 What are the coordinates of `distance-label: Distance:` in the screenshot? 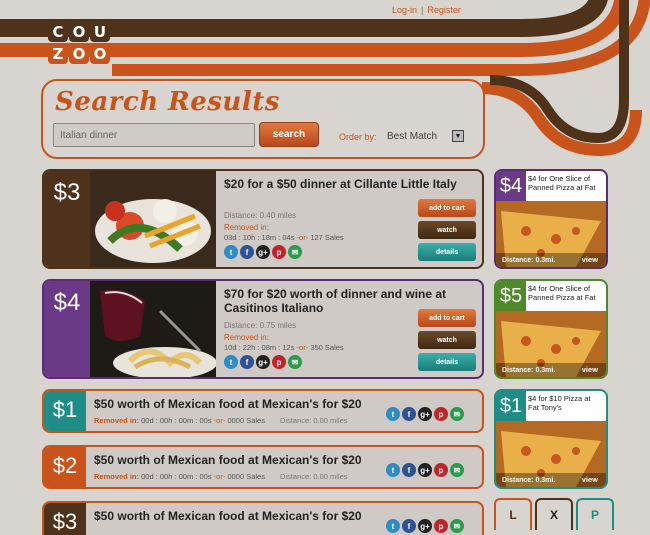 It's located at (241, 215).